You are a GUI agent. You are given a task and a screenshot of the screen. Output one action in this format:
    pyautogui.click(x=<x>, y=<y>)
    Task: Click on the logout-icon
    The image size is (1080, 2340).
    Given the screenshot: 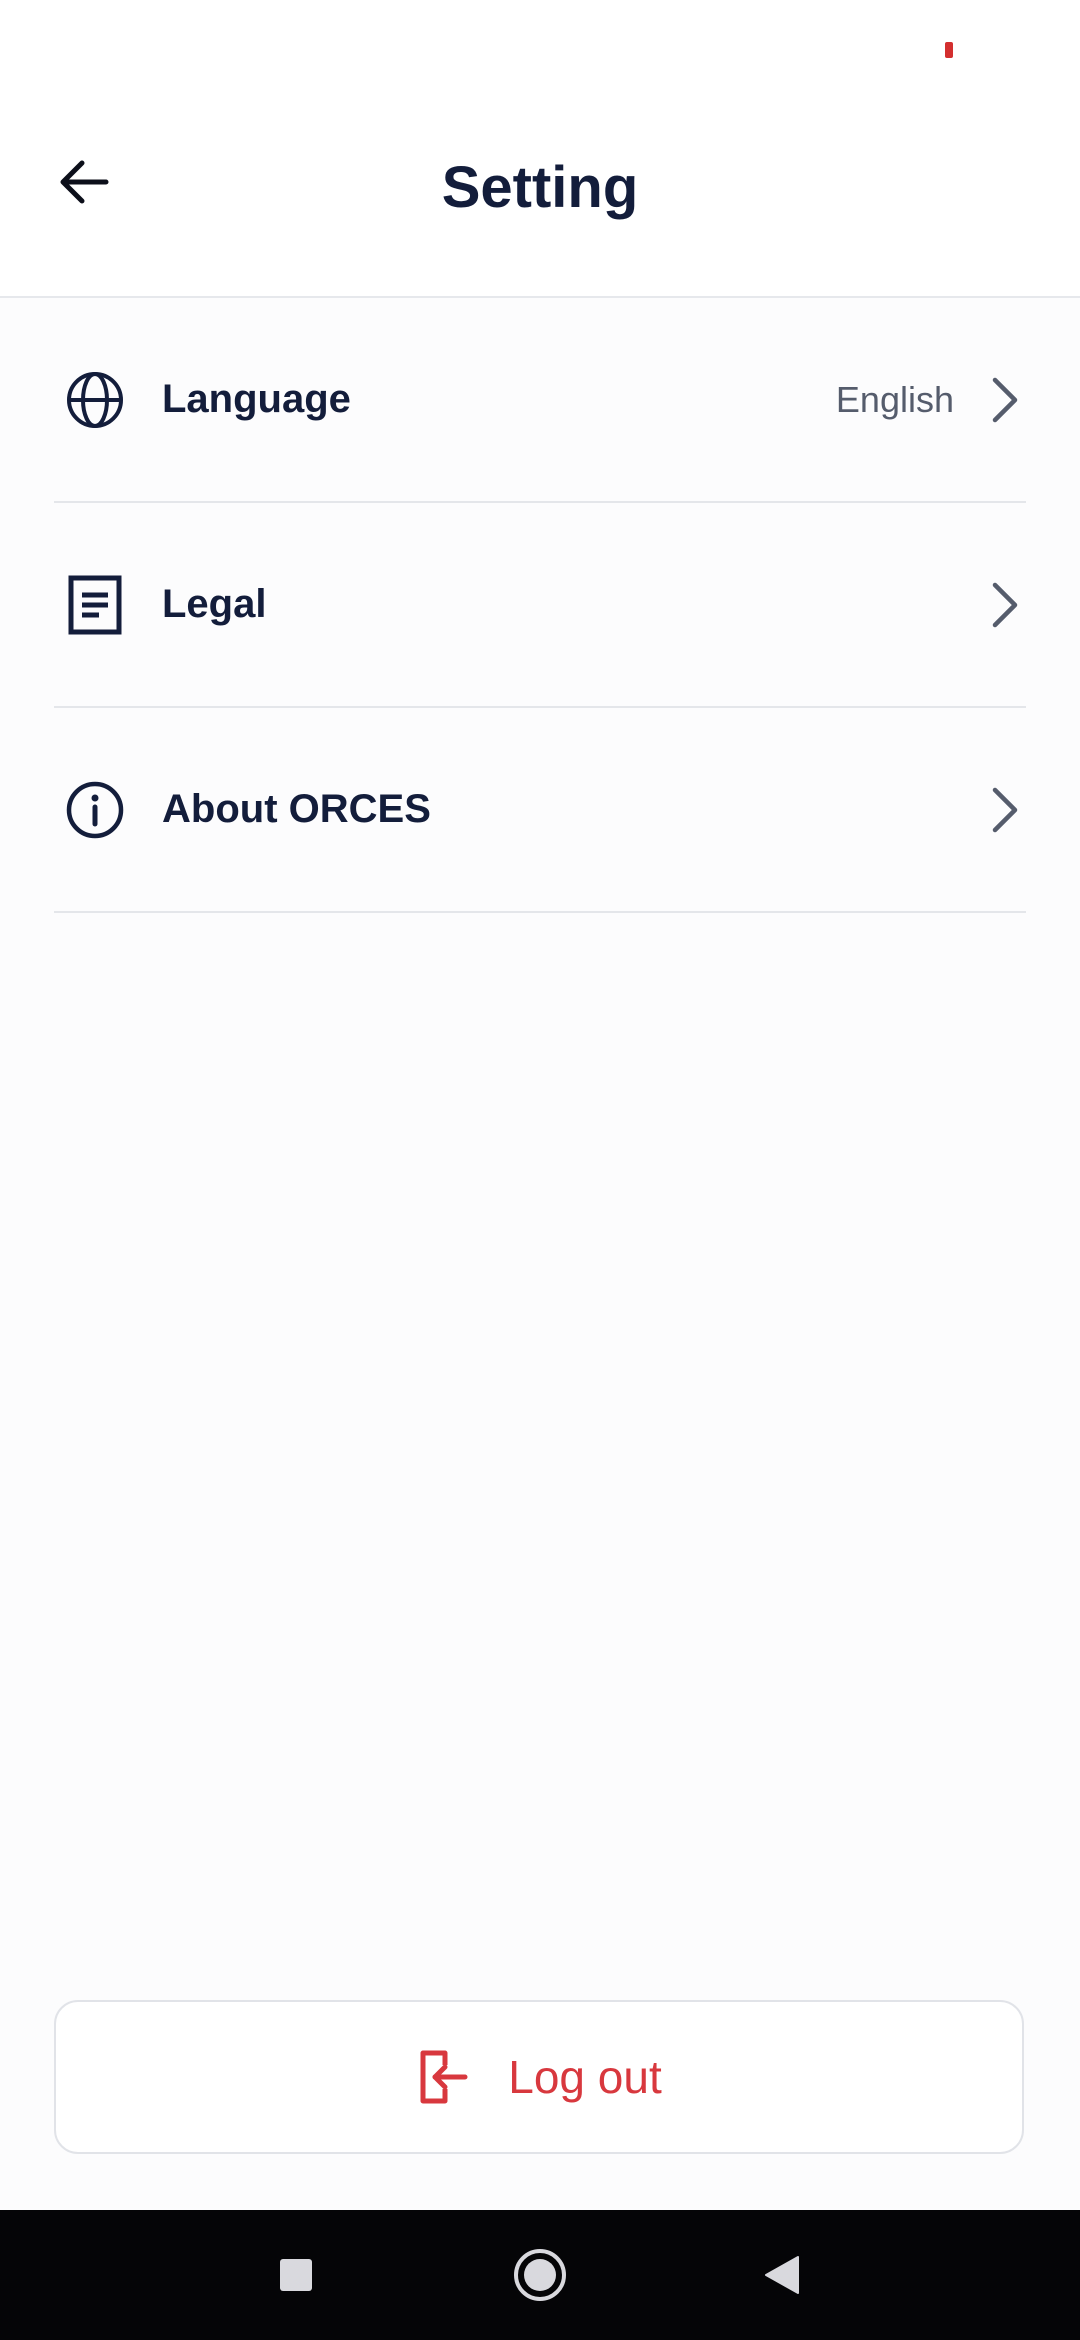 What is the action you would take?
    pyautogui.click(x=444, y=2077)
    